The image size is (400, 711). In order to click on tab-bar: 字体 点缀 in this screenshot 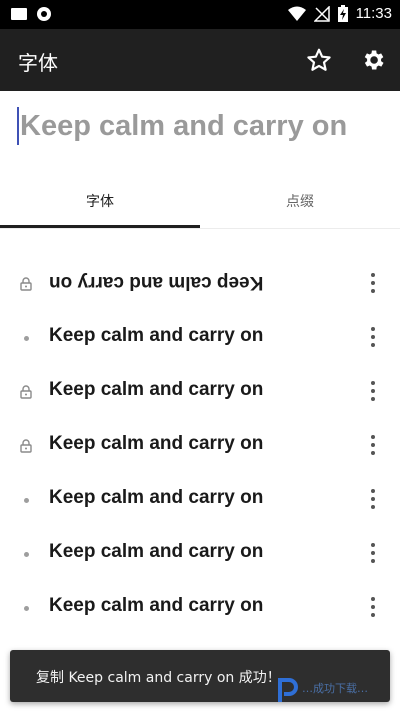, I will do `click(200, 205)`.